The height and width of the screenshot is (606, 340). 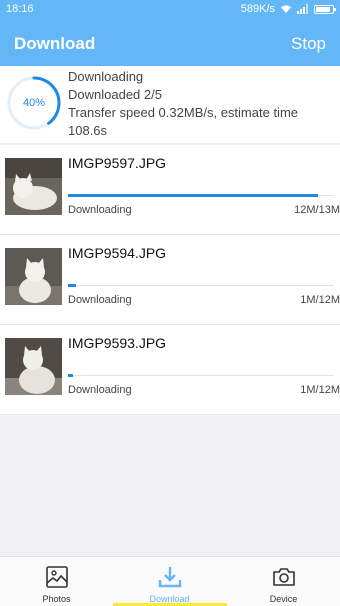 I want to click on battery-icon, so click(x=325, y=9).